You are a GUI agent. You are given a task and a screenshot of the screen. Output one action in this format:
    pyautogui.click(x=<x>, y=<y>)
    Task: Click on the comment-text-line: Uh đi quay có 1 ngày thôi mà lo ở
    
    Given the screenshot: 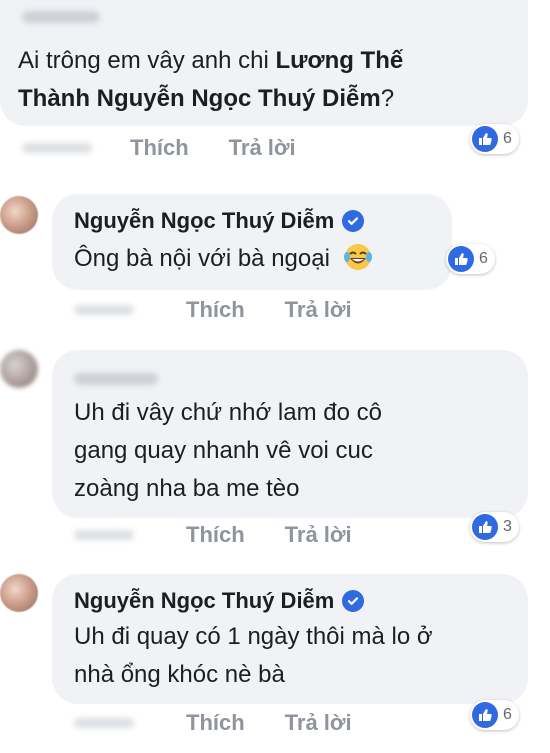 What is the action you would take?
    pyautogui.click(x=253, y=636)
    